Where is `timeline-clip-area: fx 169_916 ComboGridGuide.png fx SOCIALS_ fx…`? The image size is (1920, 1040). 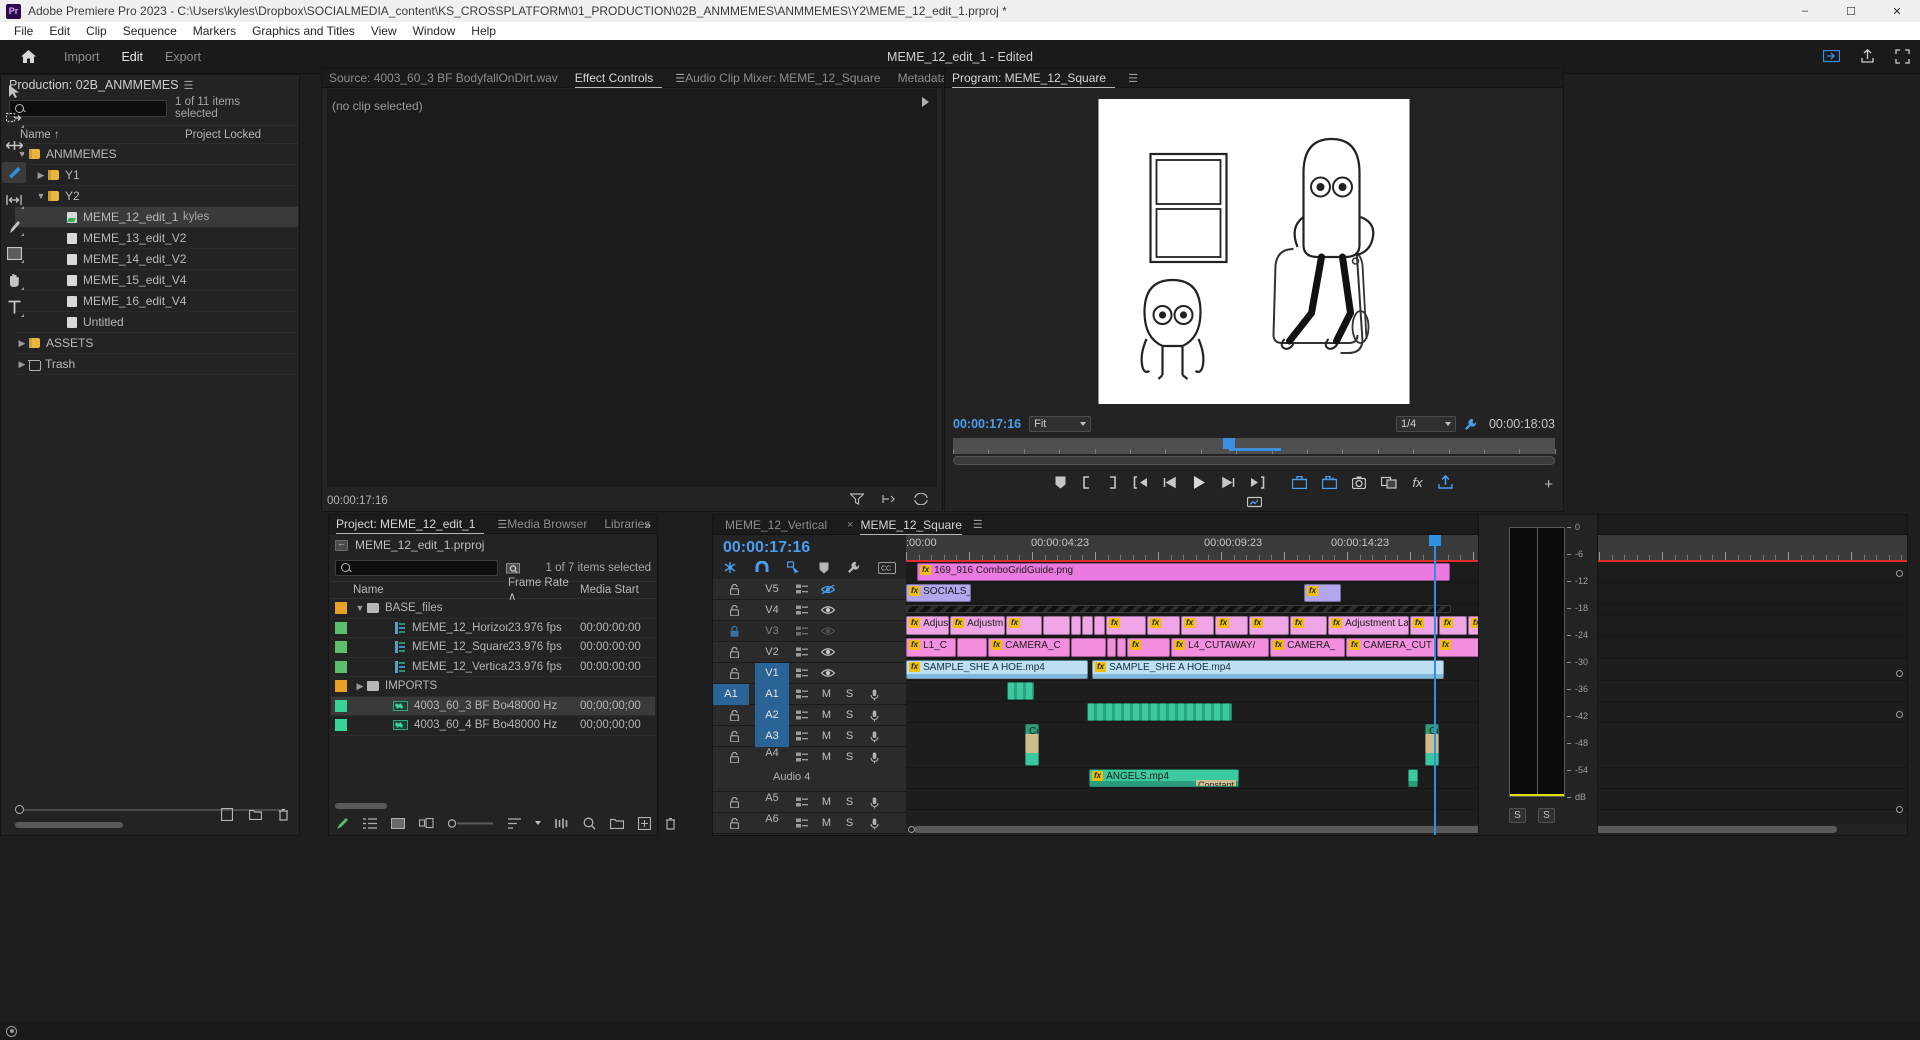 timeline-clip-area: fx 169_916 ComboGridGuide.png fx SOCIALS_ fx… is located at coordinates (1406, 689).